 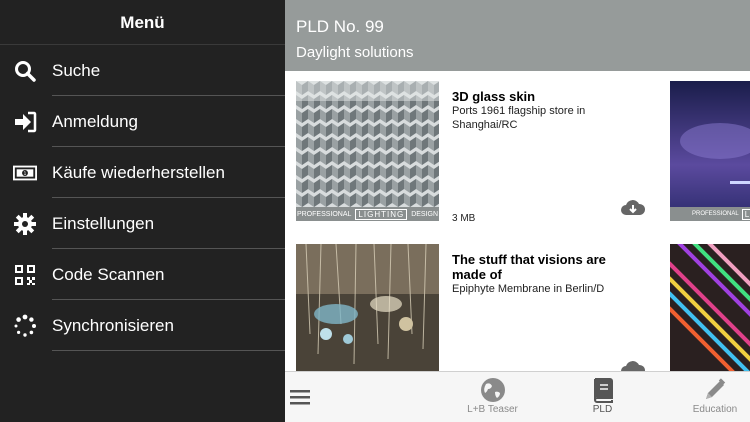 I want to click on tab-lb-teaser: L+B Teaser, so click(x=492, y=397).